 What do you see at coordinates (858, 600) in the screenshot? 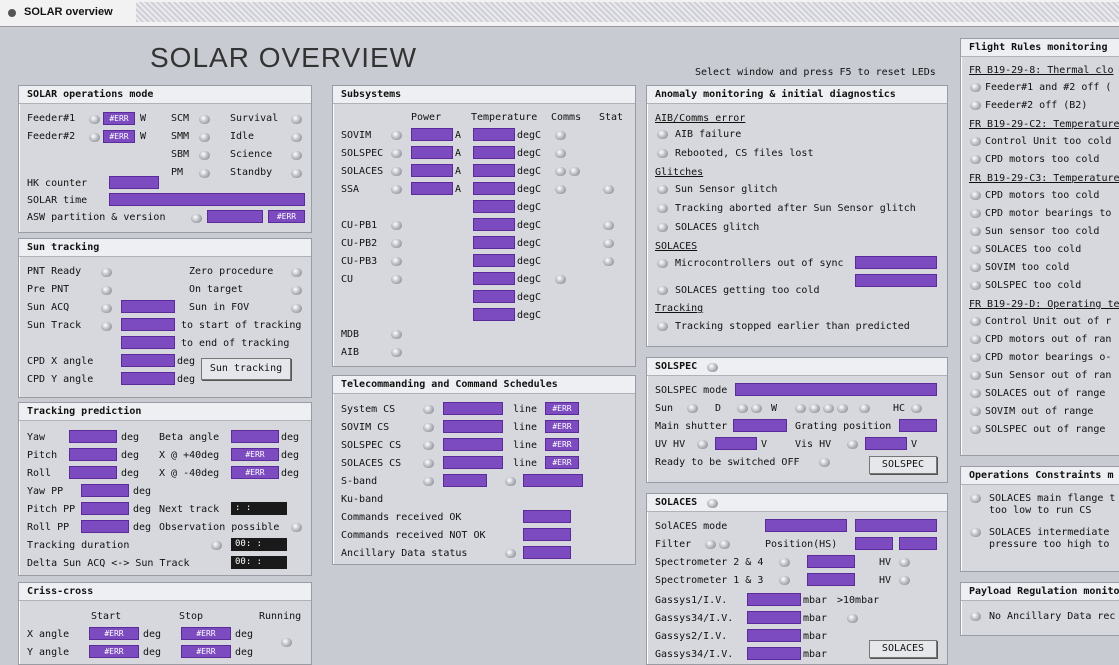
I see `over-10mbar-label: >10mbar` at bounding box center [858, 600].